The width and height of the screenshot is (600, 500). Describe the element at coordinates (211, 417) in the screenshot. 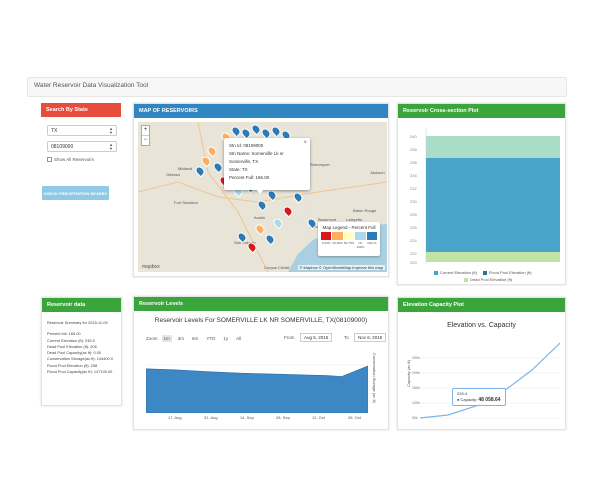

I see `x-tick: 31. Aug` at that location.